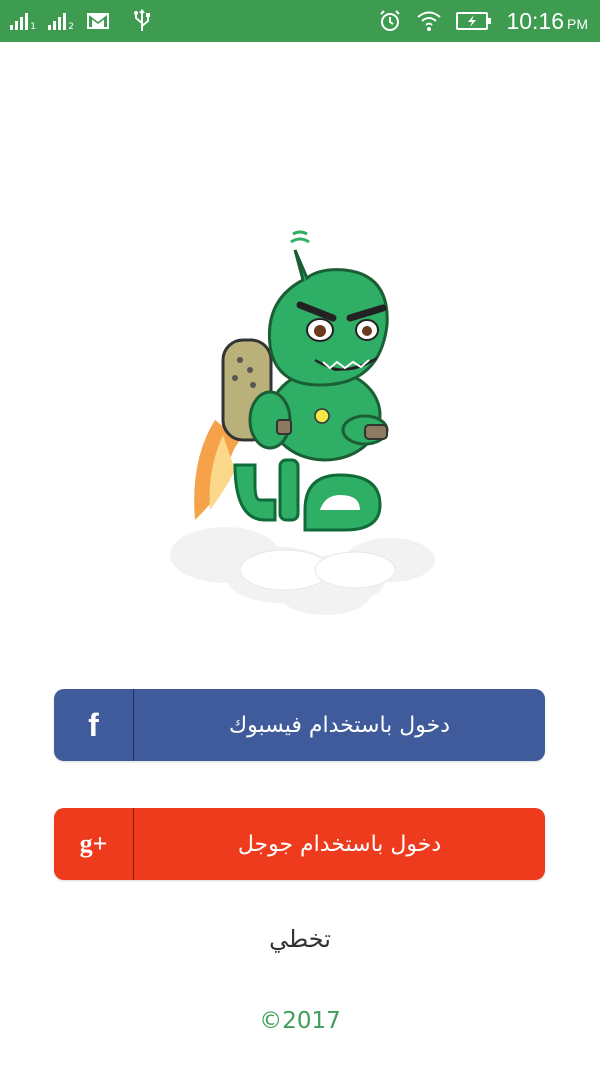 The height and width of the screenshot is (1067, 600). What do you see at coordinates (81, 21) in the screenshot?
I see `status-bar-left: 1 2` at bounding box center [81, 21].